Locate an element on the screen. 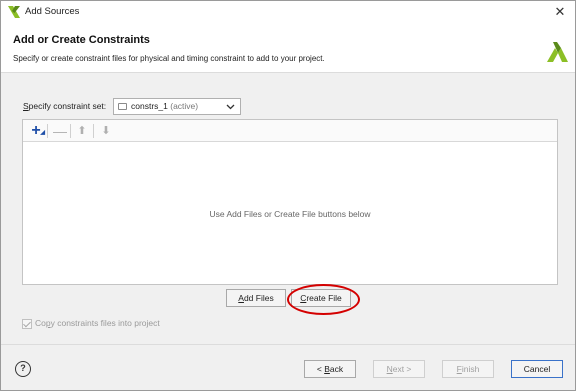 This screenshot has width=576, height=391. add-files-button: Add Files is located at coordinates (256, 298).